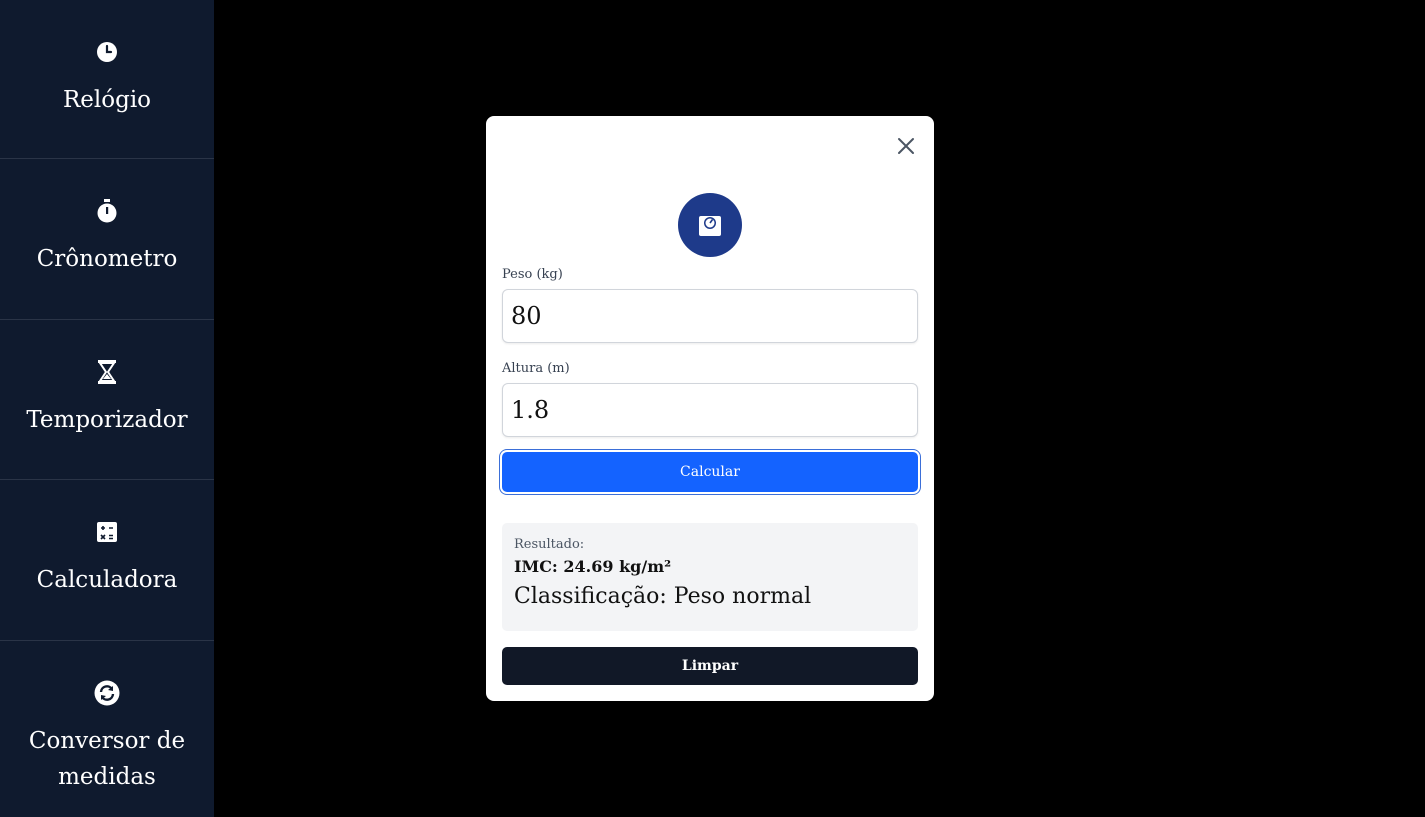 The image size is (1425, 817). Describe the element at coordinates (710, 225) in the screenshot. I see `scale-icon` at that location.